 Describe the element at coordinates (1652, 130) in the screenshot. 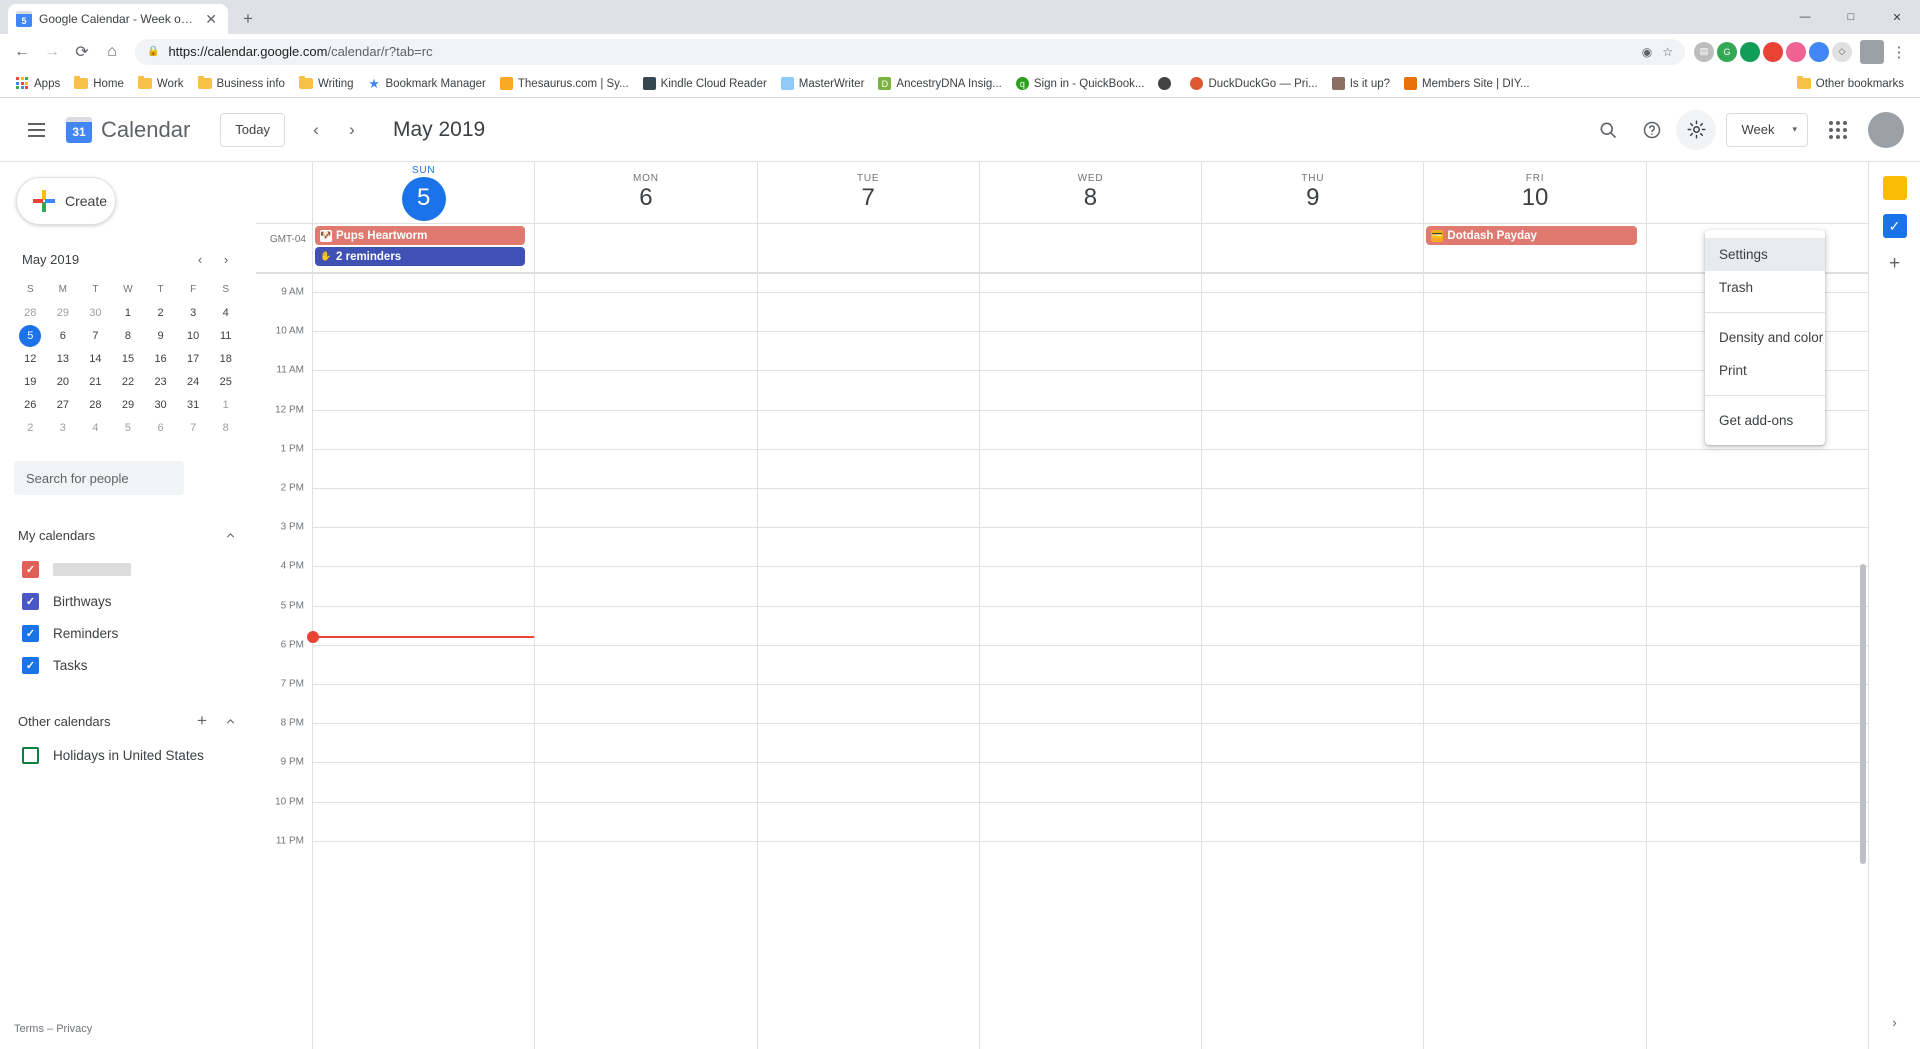

I see `help-icon` at that location.